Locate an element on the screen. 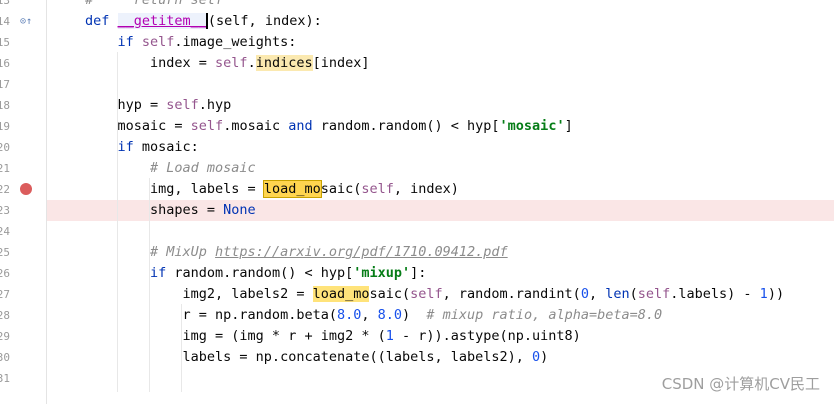  code-token: # MixUp is located at coordinates (150, 252).